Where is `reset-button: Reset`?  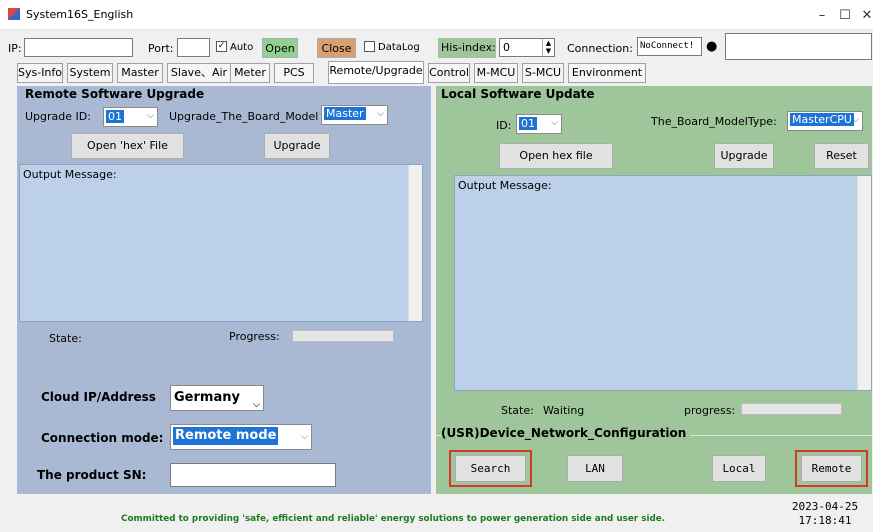 reset-button: Reset is located at coordinates (841, 156).